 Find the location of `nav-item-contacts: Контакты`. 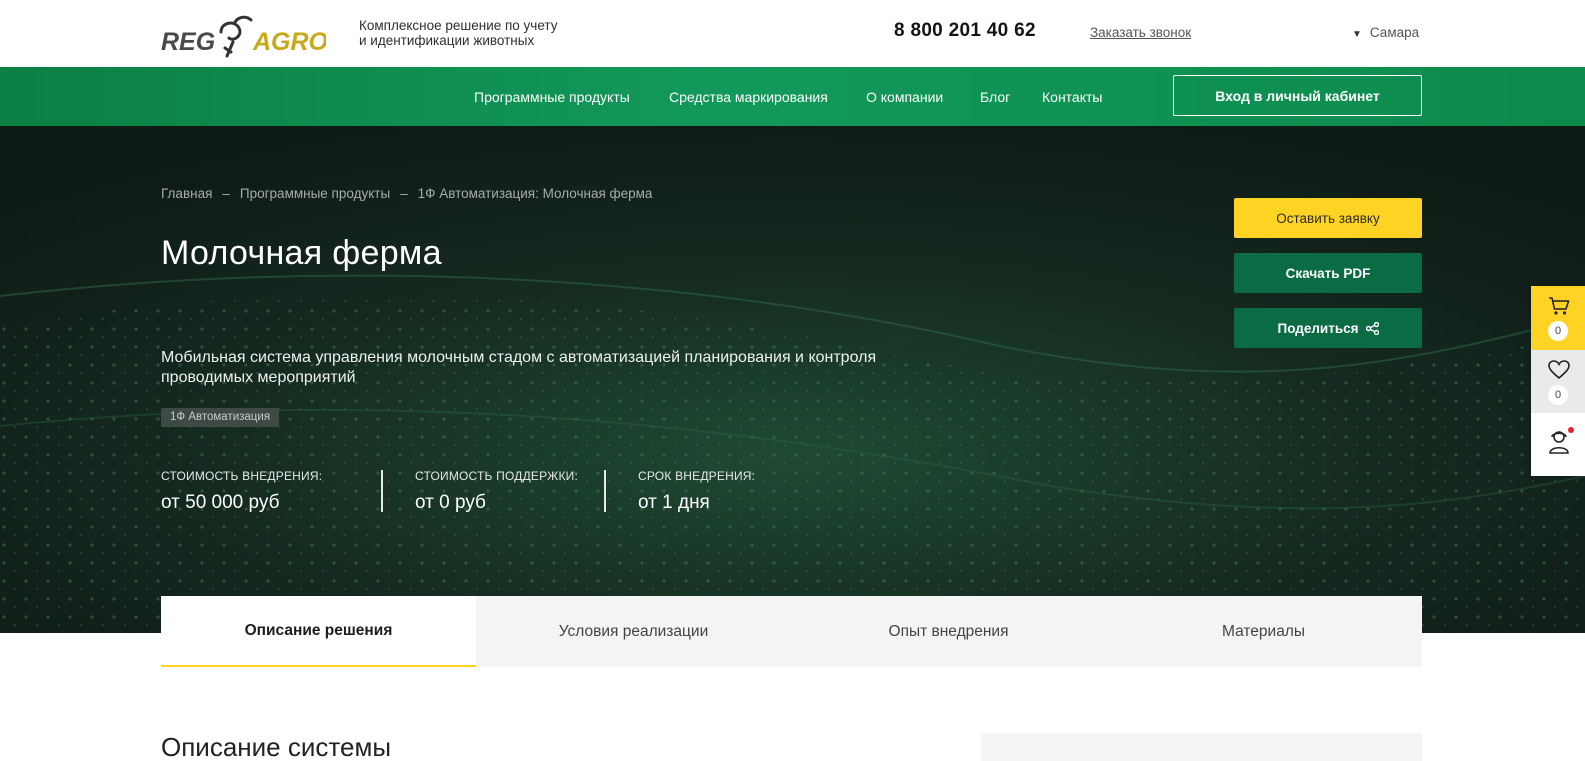

nav-item-contacts: Контакты is located at coordinates (1072, 97).